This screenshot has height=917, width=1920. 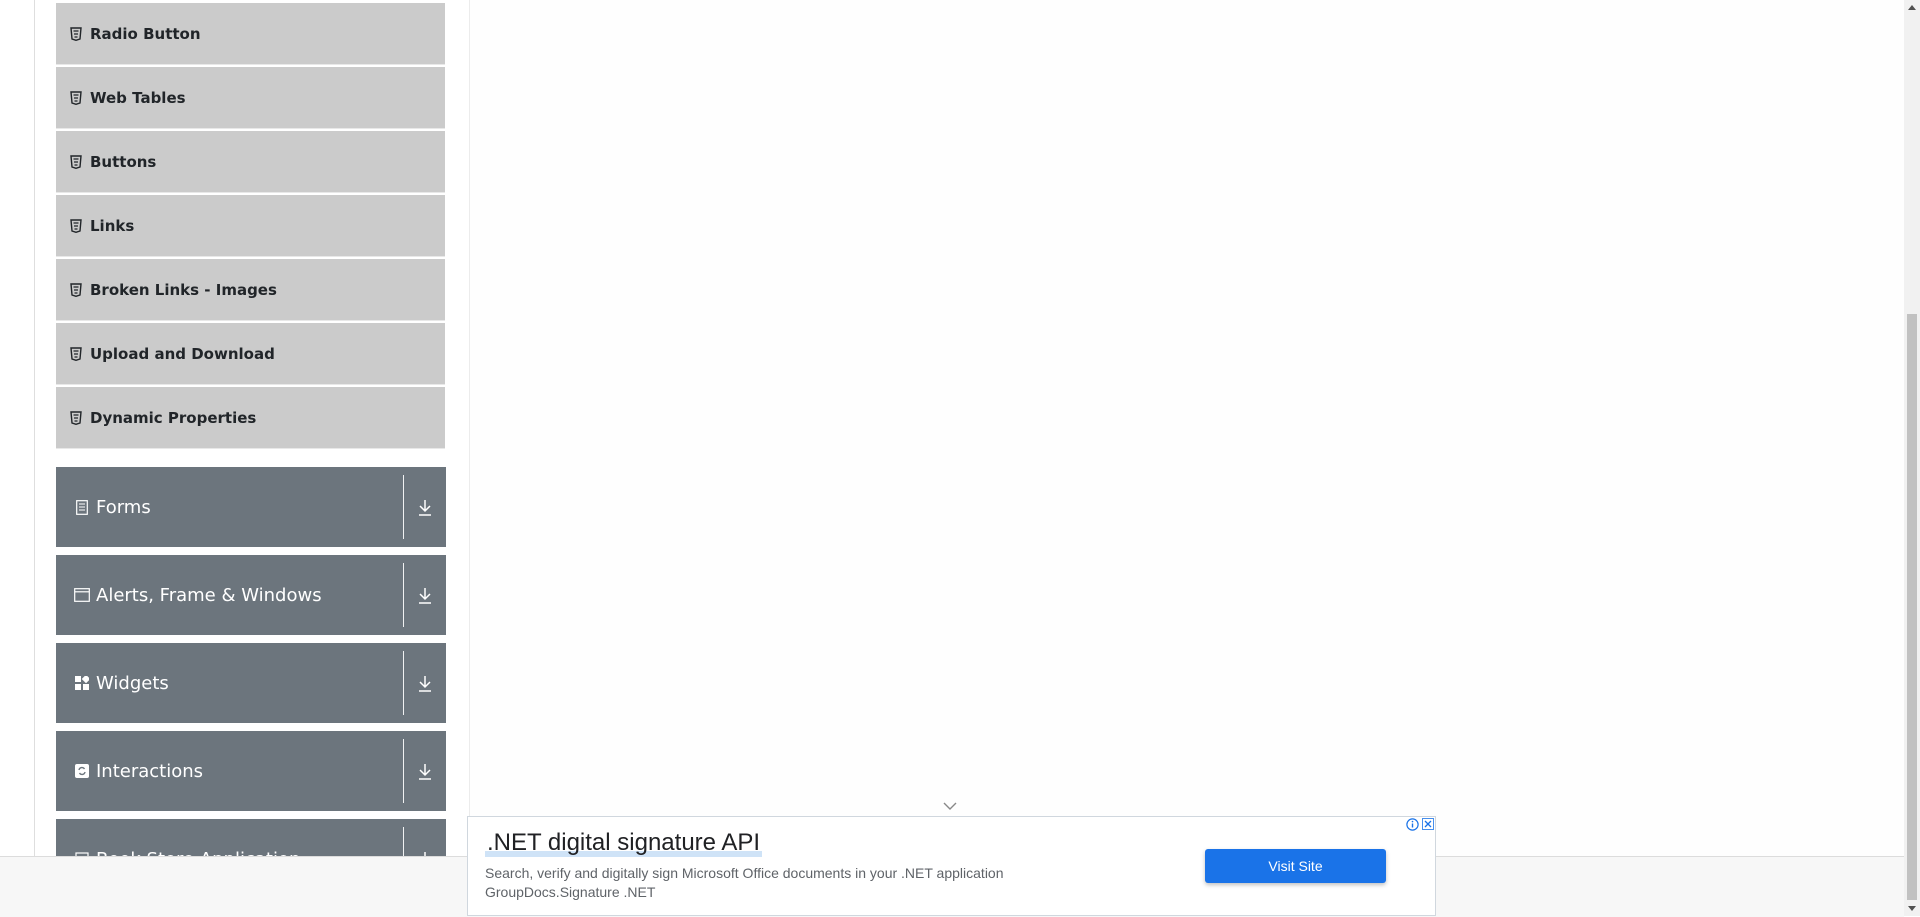 I want to click on form-icon, so click(x=82, y=507).